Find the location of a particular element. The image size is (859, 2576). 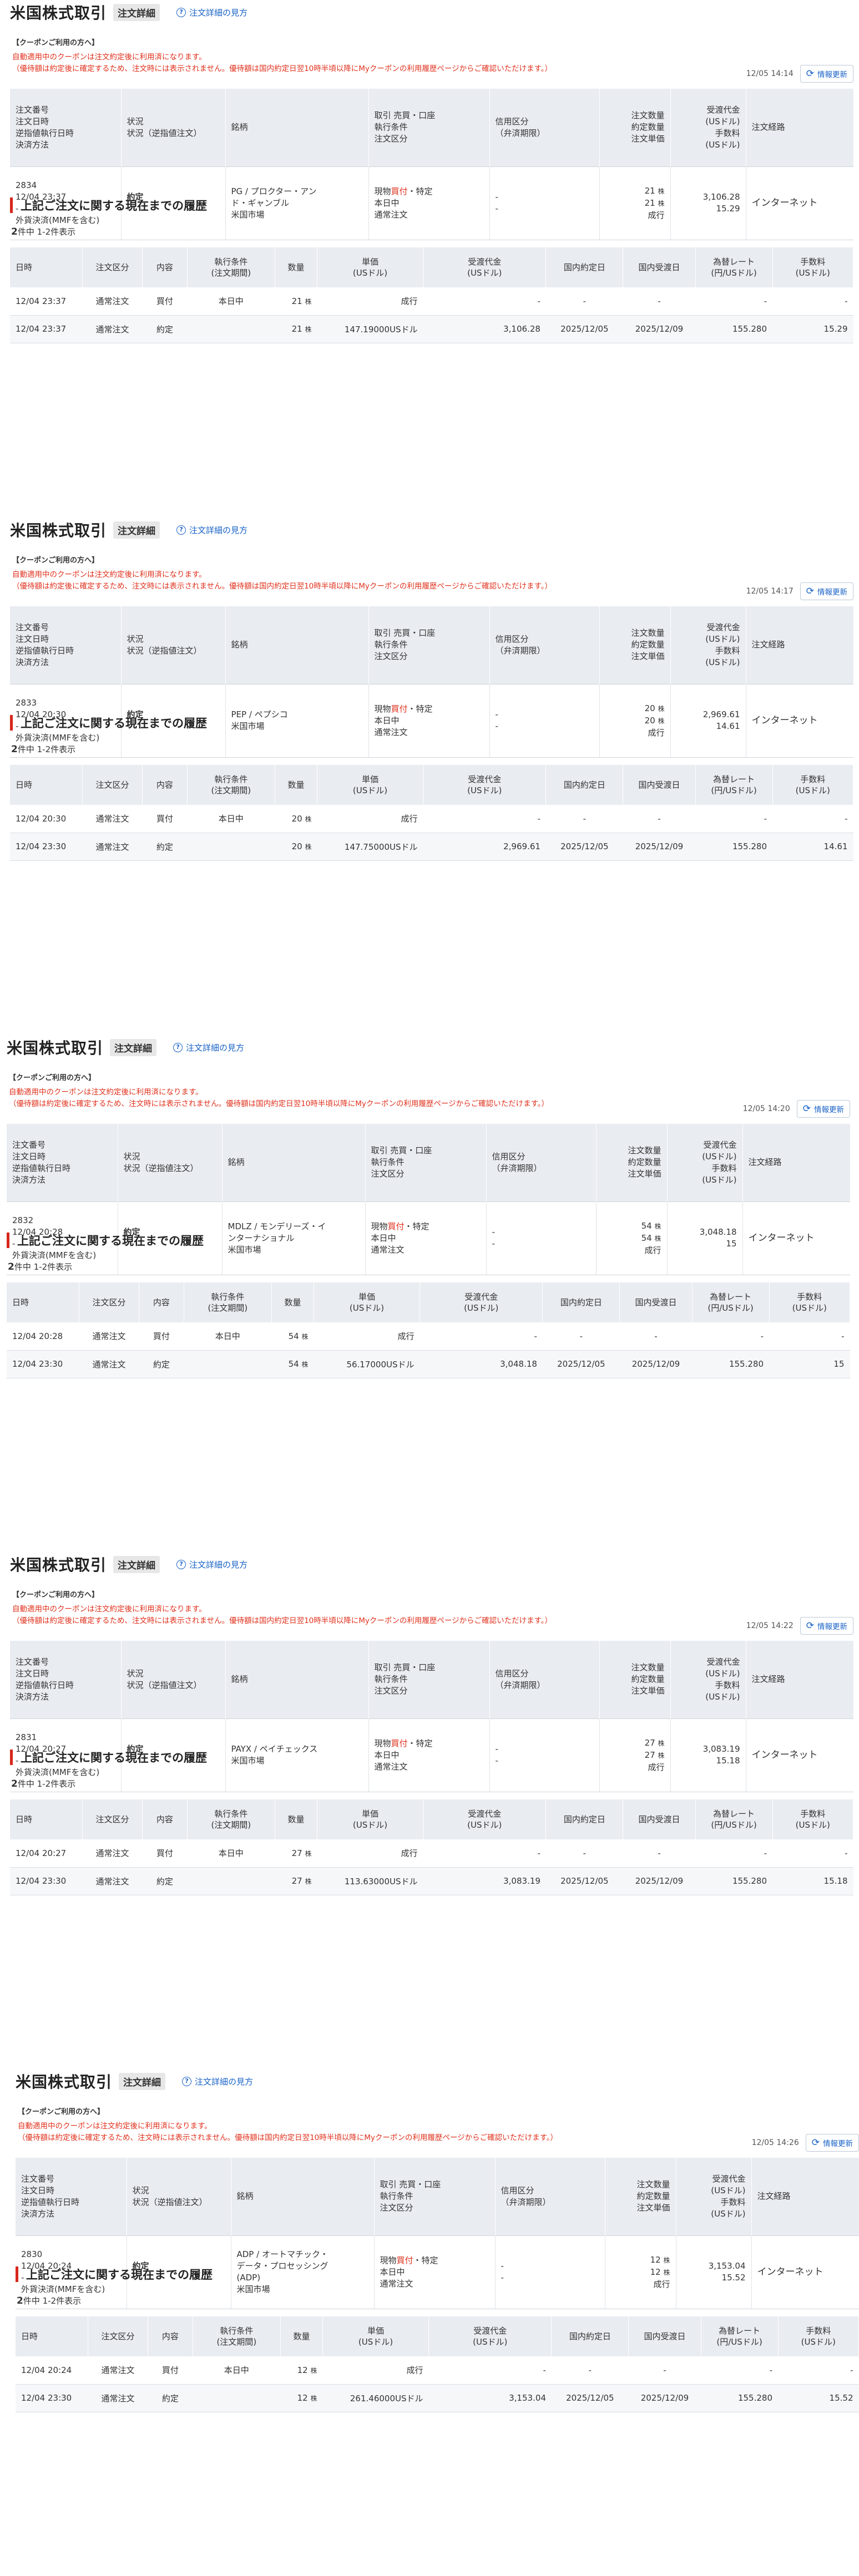

history-quantity: 27 株 is located at coordinates (296, 1853).